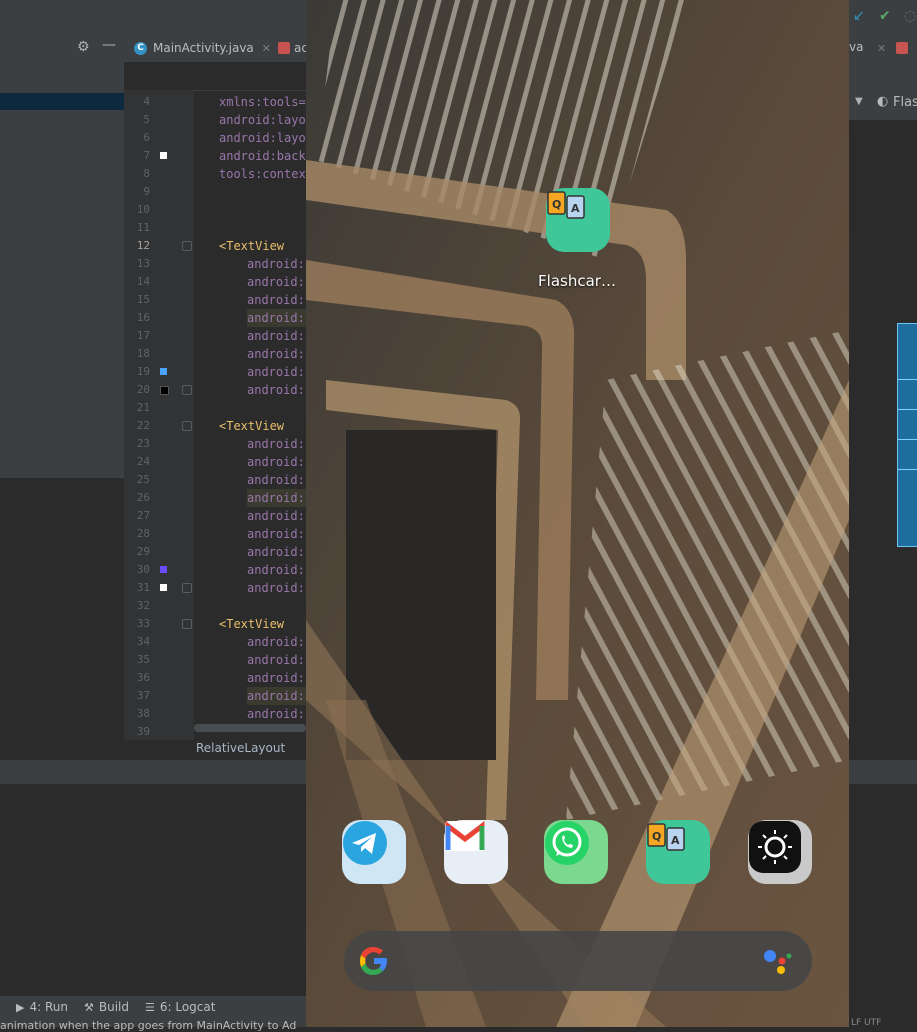  I want to click on line-number: 22, so click(143, 425).